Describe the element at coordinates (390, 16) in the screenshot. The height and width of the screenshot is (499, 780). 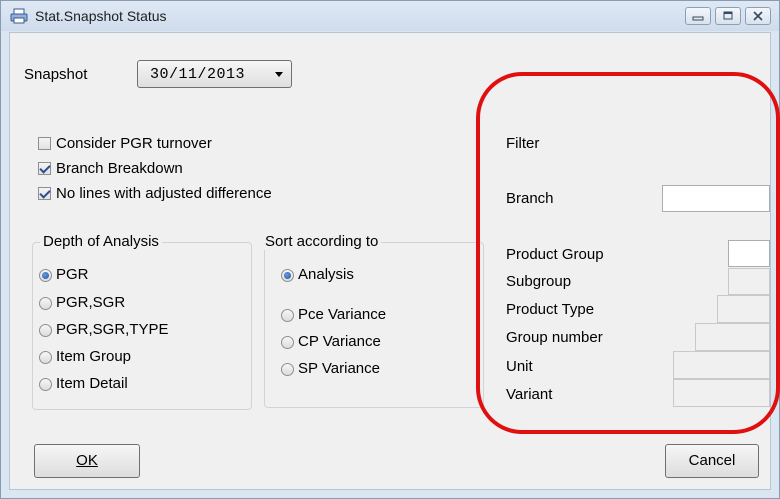
I see `title-bar: Stat.Snapshot Status` at that location.